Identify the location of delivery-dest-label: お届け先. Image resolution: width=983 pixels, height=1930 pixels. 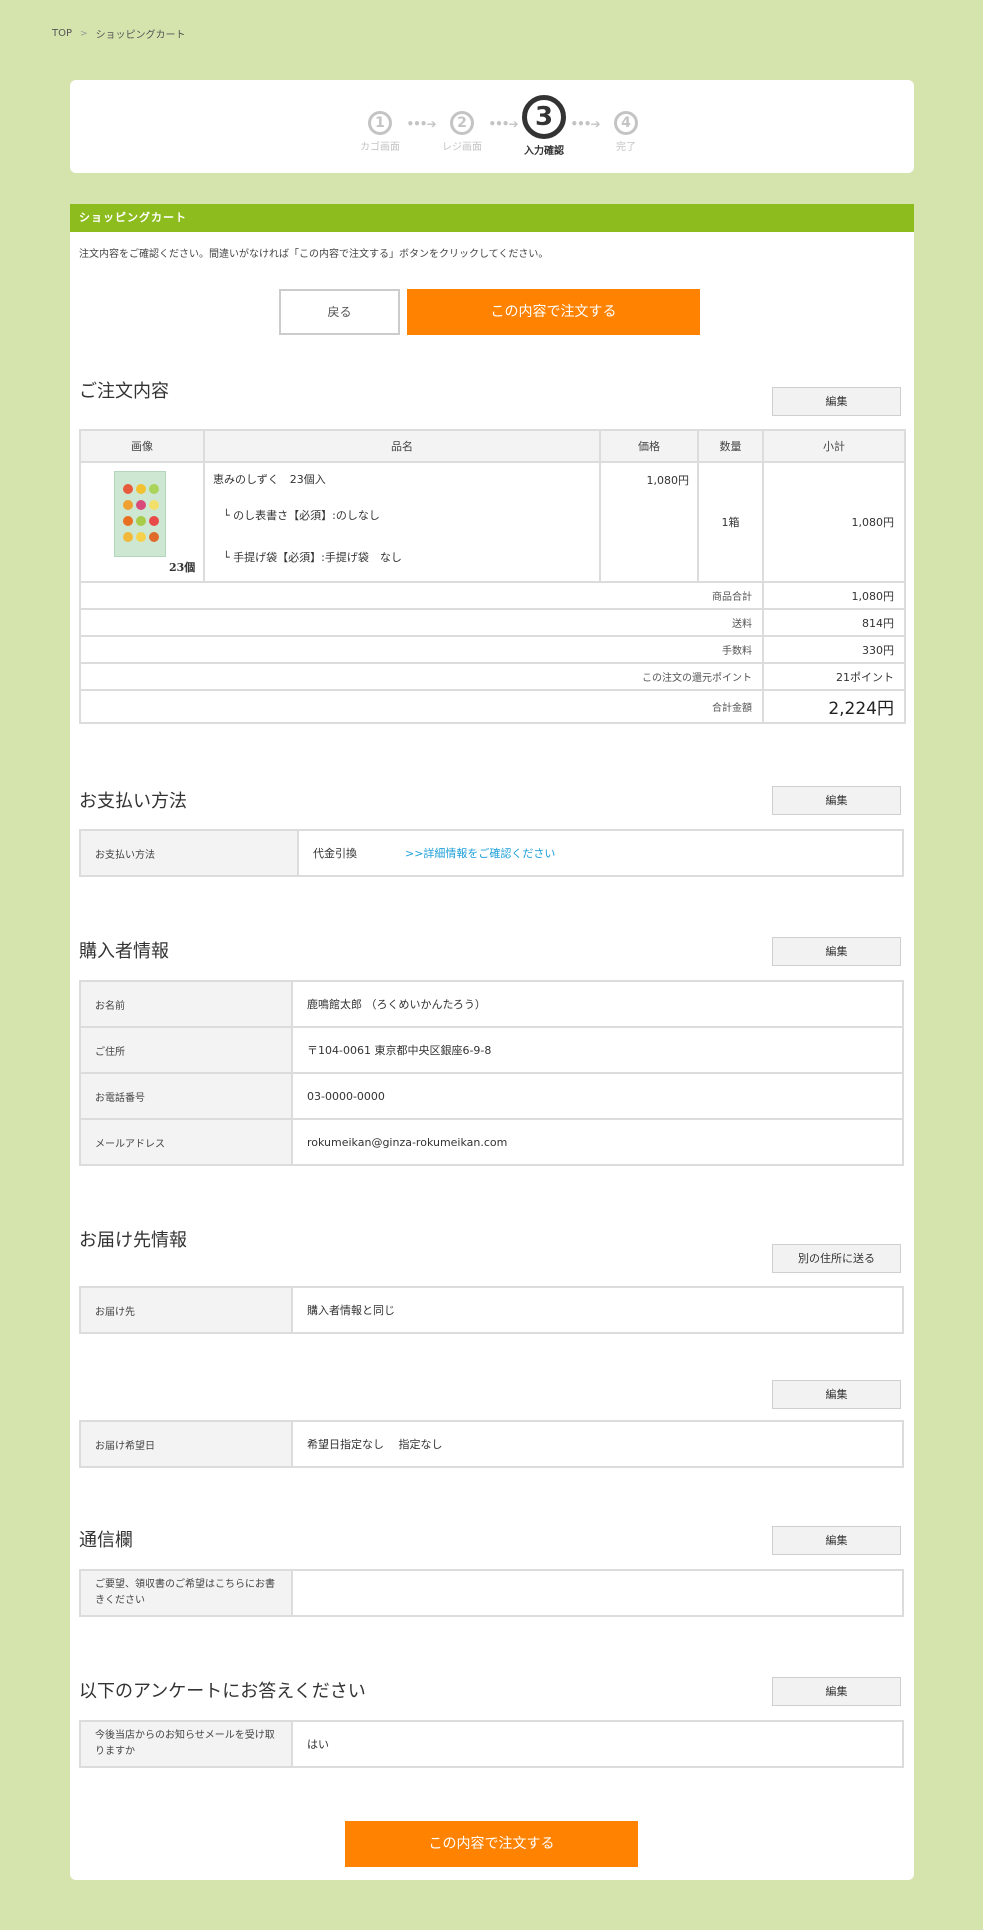
(186, 1310).